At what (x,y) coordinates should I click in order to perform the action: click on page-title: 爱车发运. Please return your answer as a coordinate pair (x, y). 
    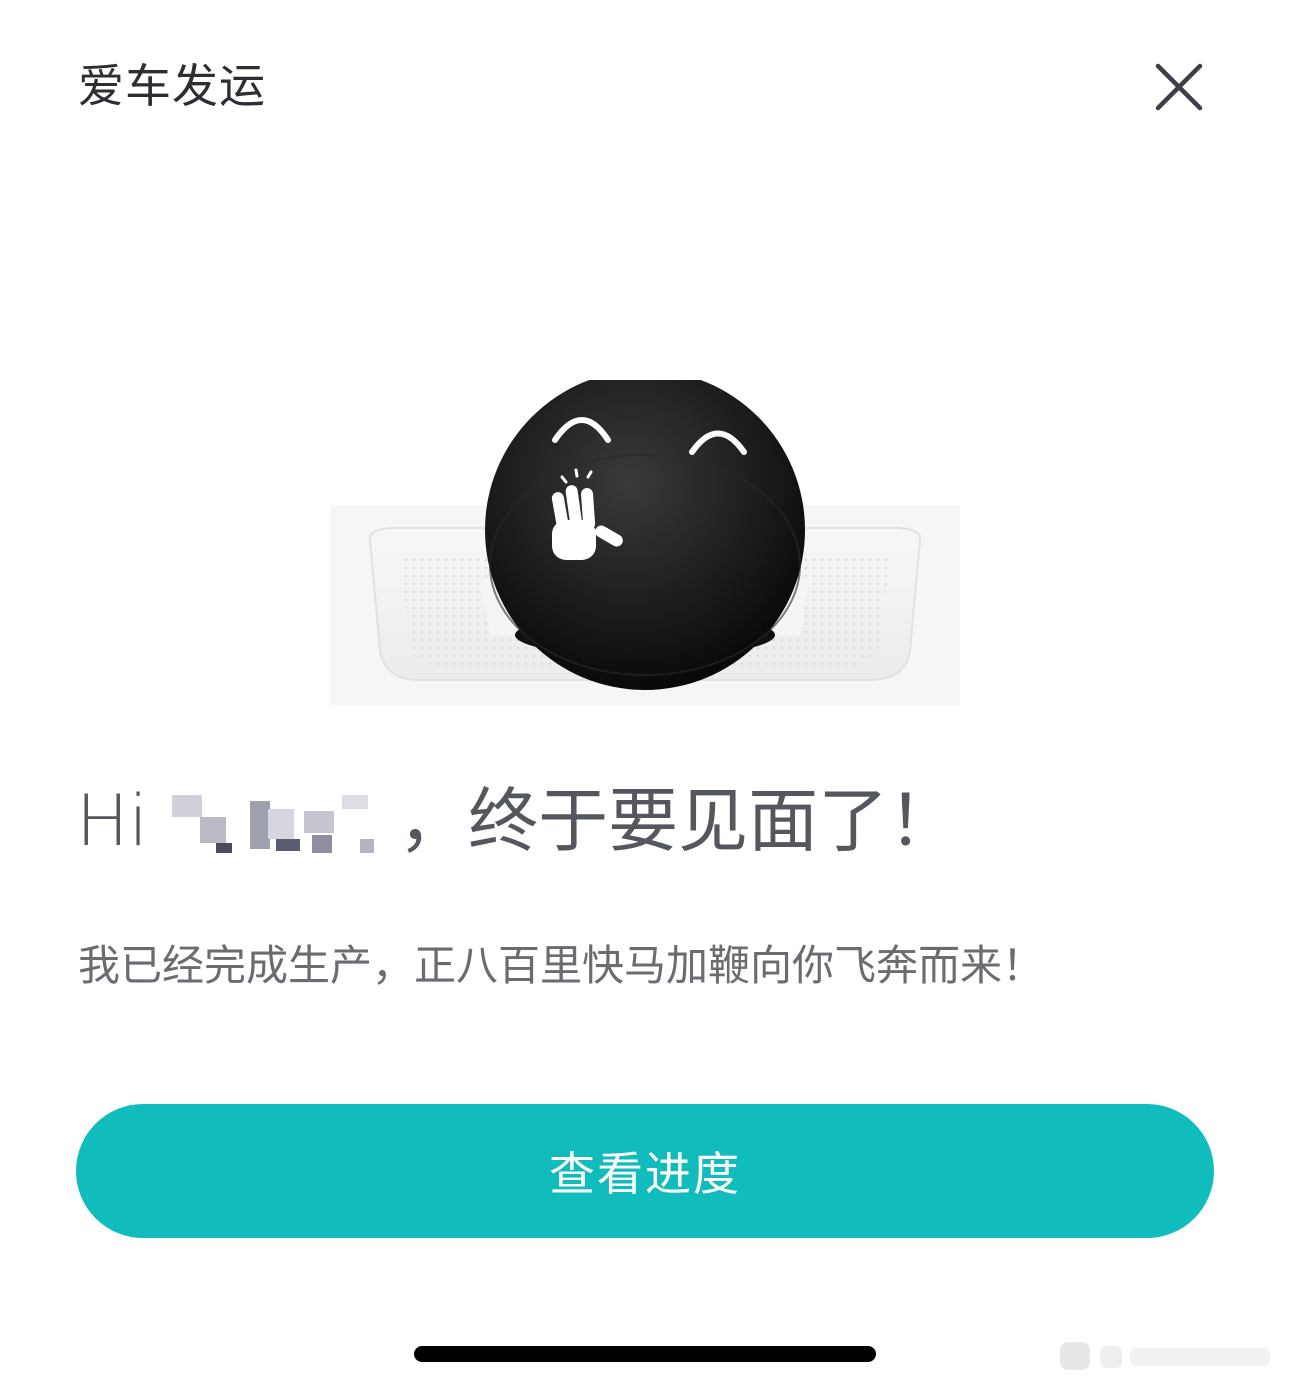
    Looking at the image, I should click on (172, 86).